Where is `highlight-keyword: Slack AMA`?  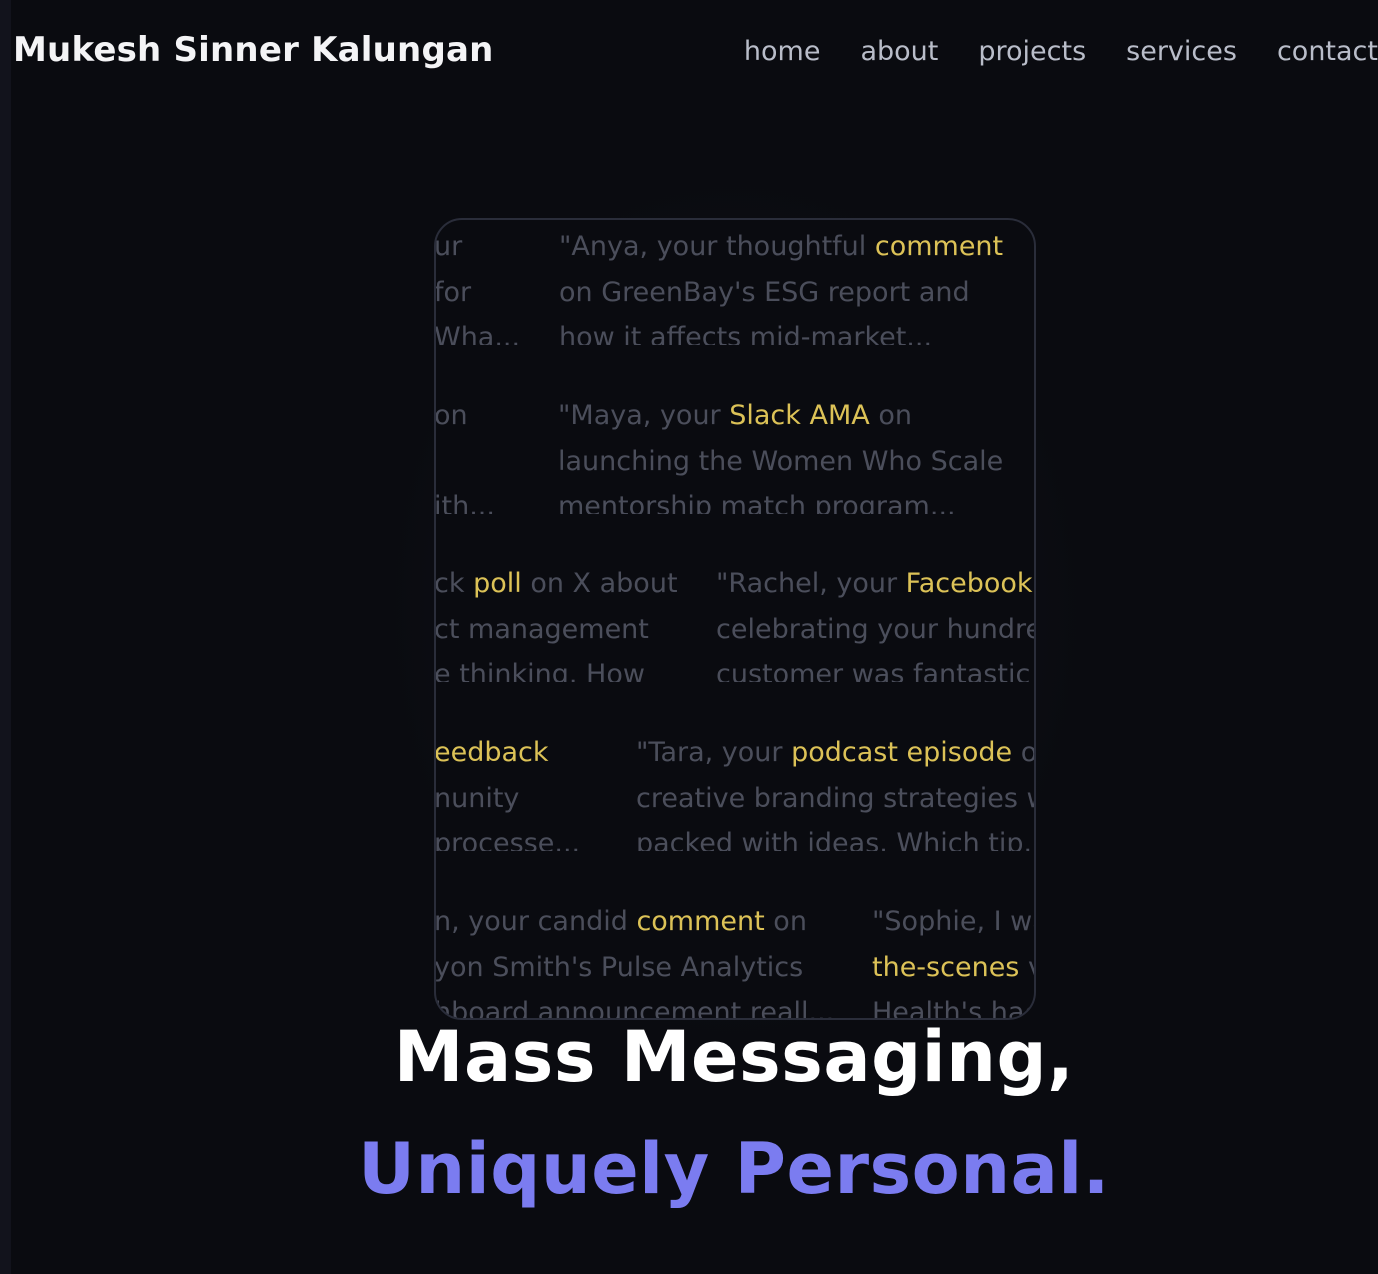
highlight-keyword: Slack AMA is located at coordinates (799, 415).